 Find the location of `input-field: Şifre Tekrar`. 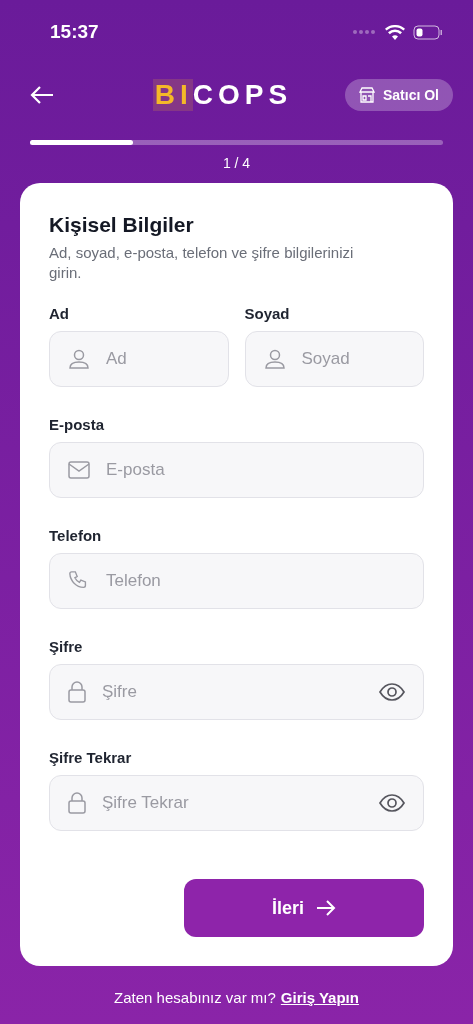

input-field: Şifre Tekrar is located at coordinates (236, 803).